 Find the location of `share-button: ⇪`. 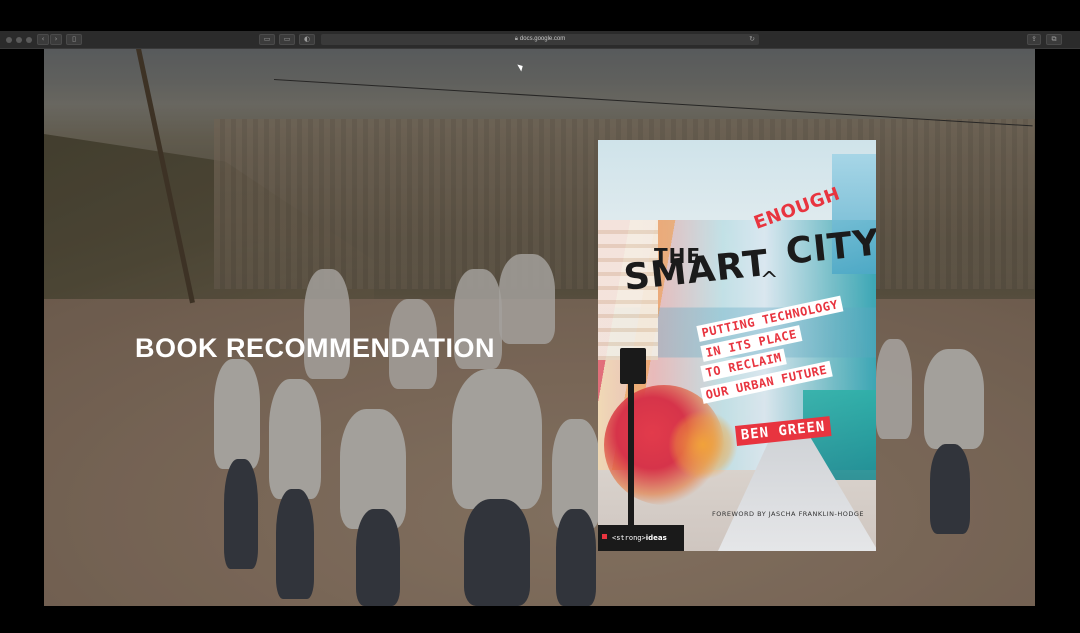

share-button: ⇪ is located at coordinates (1034, 39).